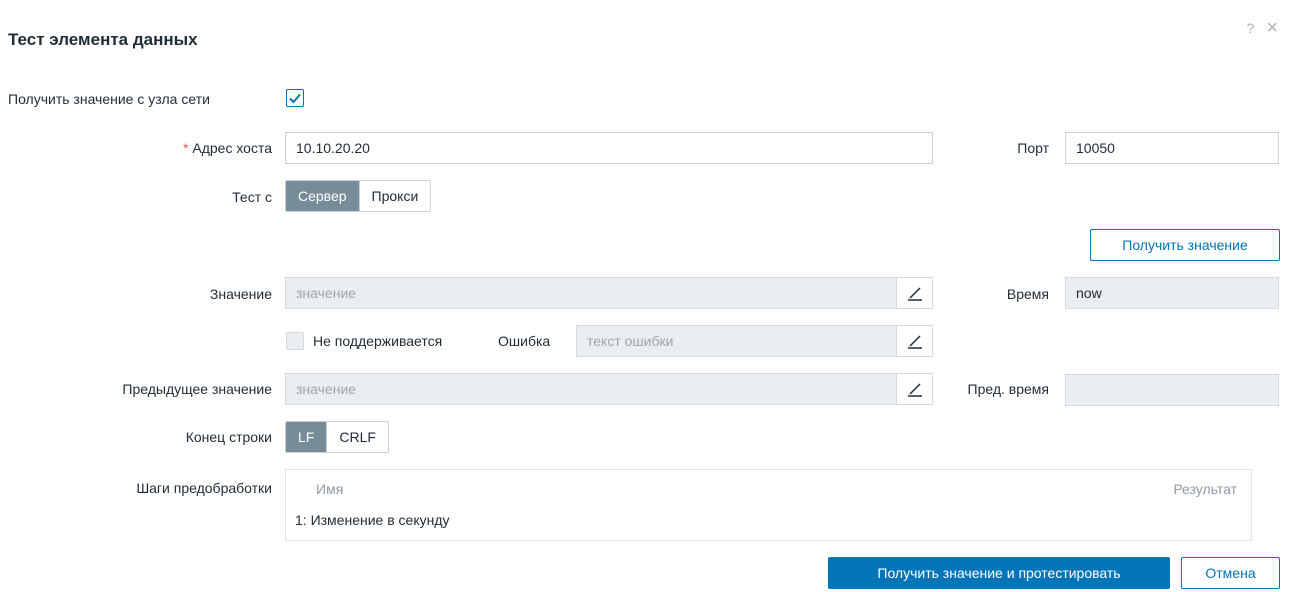  Describe the element at coordinates (186, 148) in the screenshot. I see `required-mark: *` at that location.